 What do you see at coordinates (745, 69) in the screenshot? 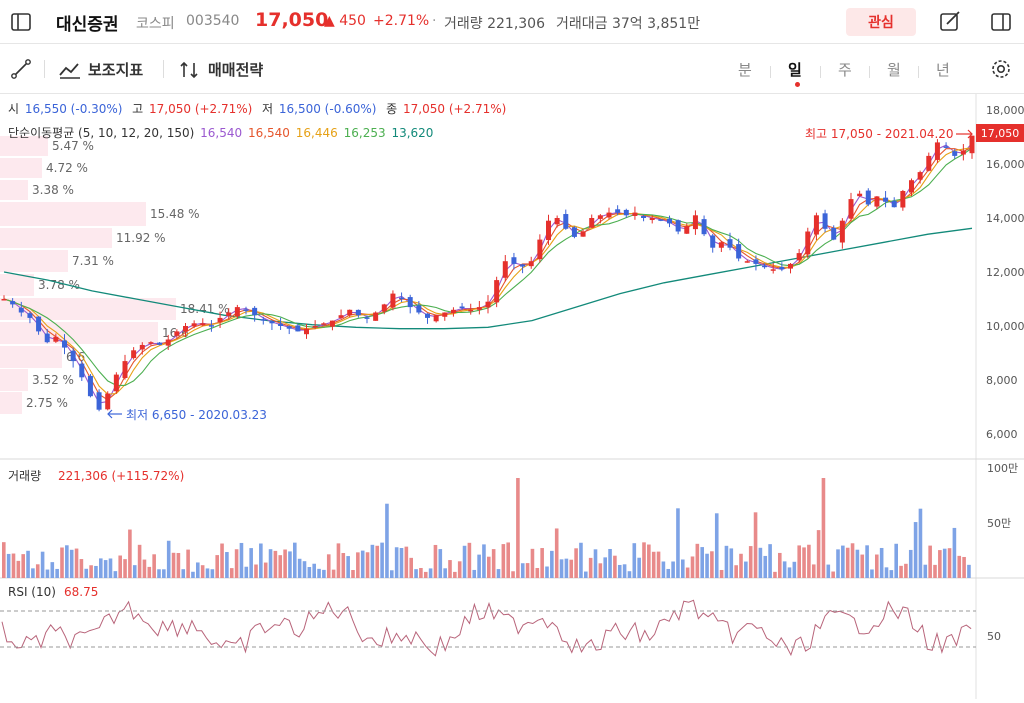
I see `period-minute-tab: 분` at bounding box center [745, 69].